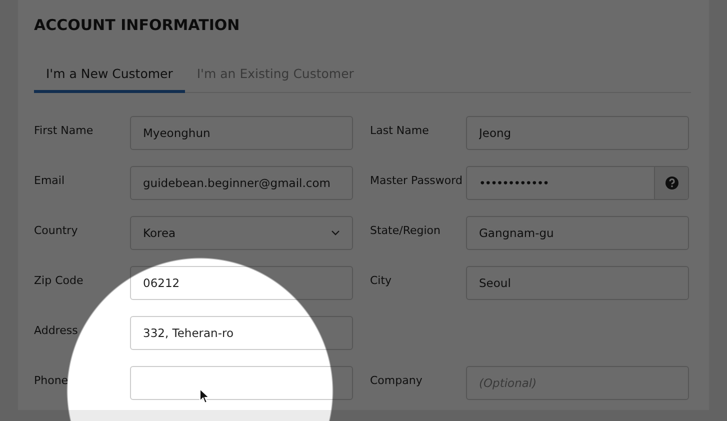  Describe the element at coordinates (64, 130) in the screenshot. I see `field-label: First Name` at that location.